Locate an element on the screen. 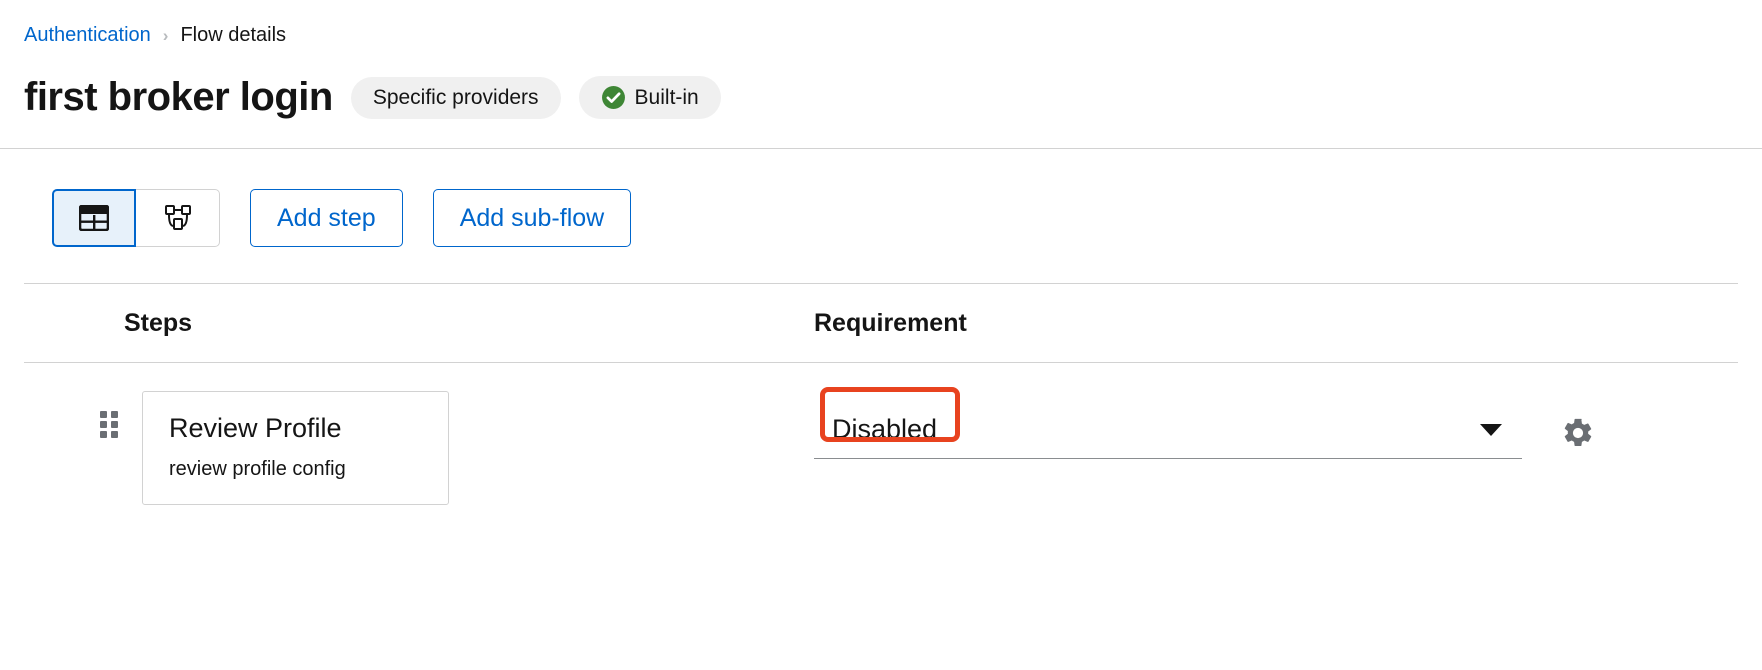 The image size is (1762, 670). breadcrumb-link-authentication: Authentication is located at coordinates (87, 35).